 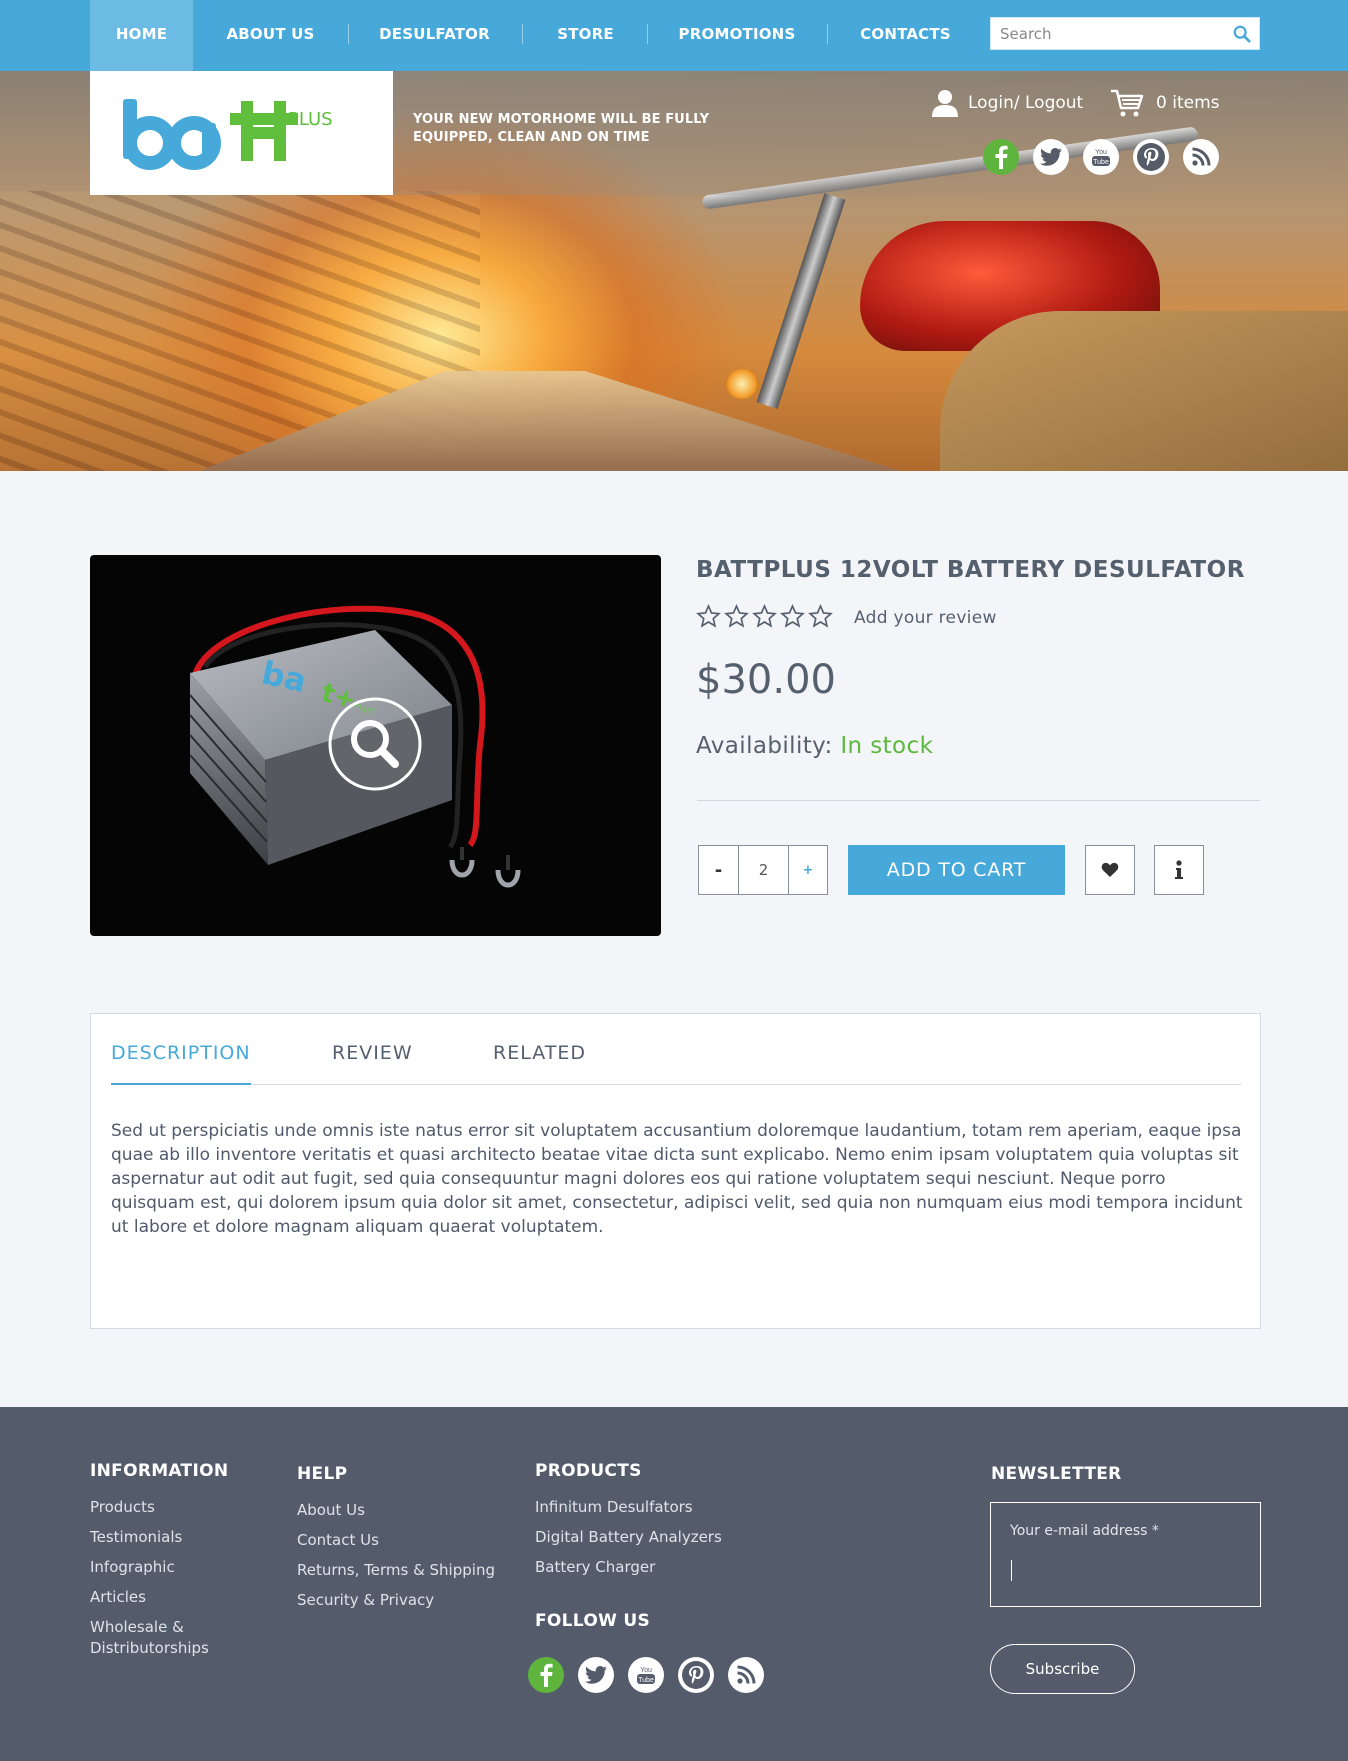 What do you see at coordinates (1242, 34) in the screenshot?
I see `search-icon` at bounding box center [1242, 34].